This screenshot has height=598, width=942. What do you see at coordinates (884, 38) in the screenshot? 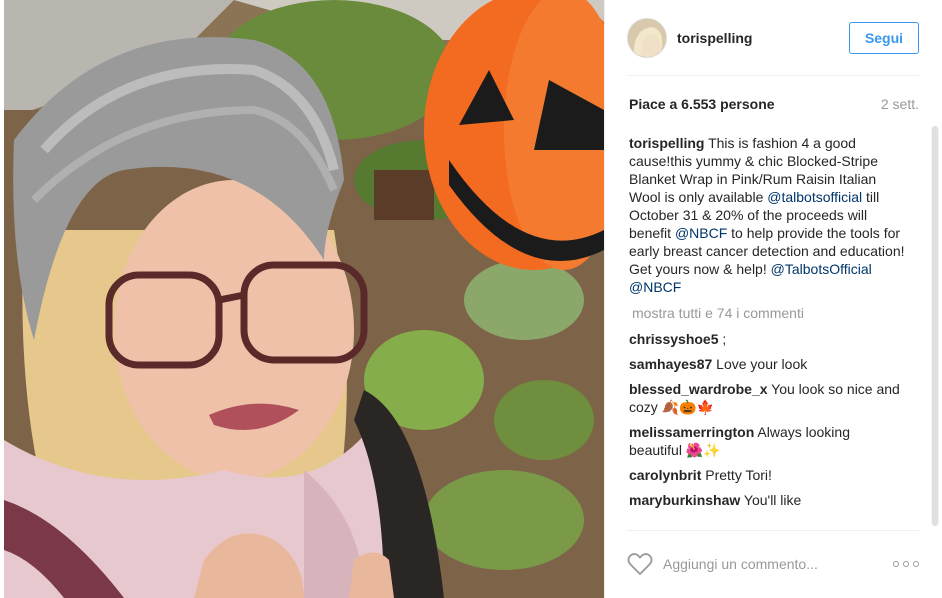
I see `follow-button: Segui` at bounding box center [884, 38].